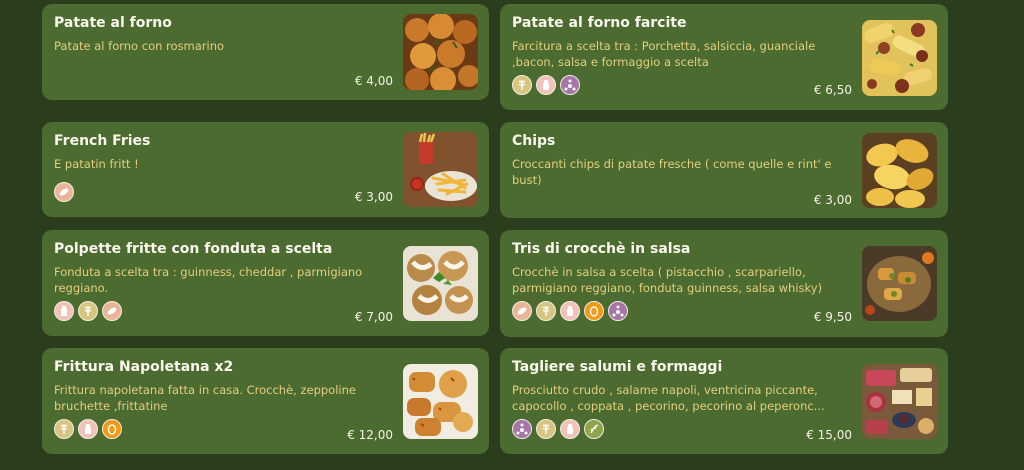 This screenshot has width=1024, height=470. I want to click on menu-item-price: € 4,00, so click(373, 81).